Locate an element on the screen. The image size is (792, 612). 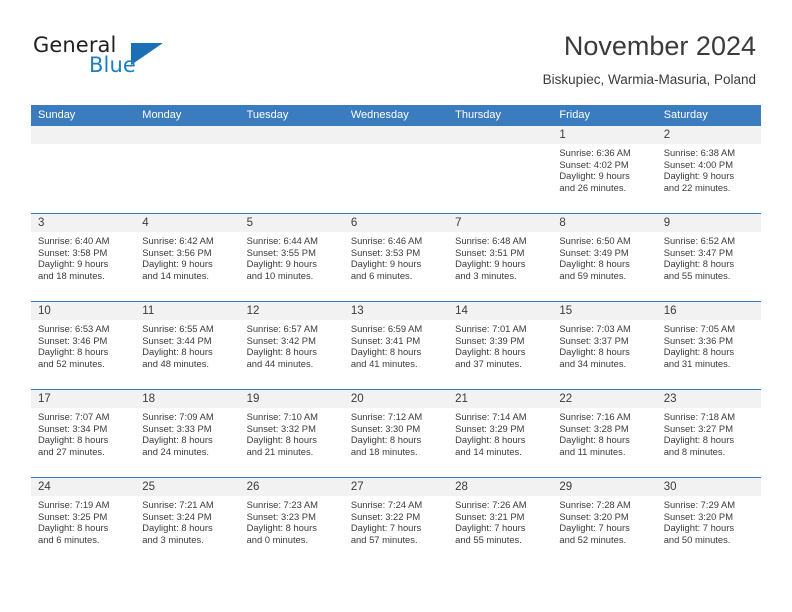
daylight-text-line2: and 8 minutes. is located at coordinates (694, 451).